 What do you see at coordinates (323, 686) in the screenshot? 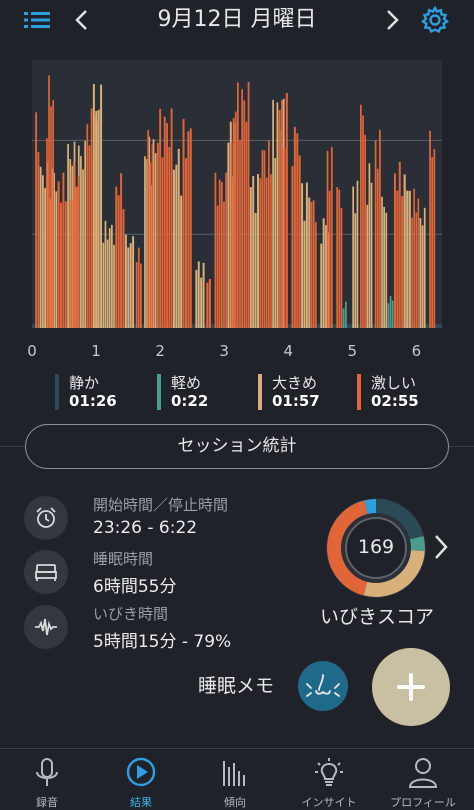
I see `nose-icon` at bounding box center [323, 686].